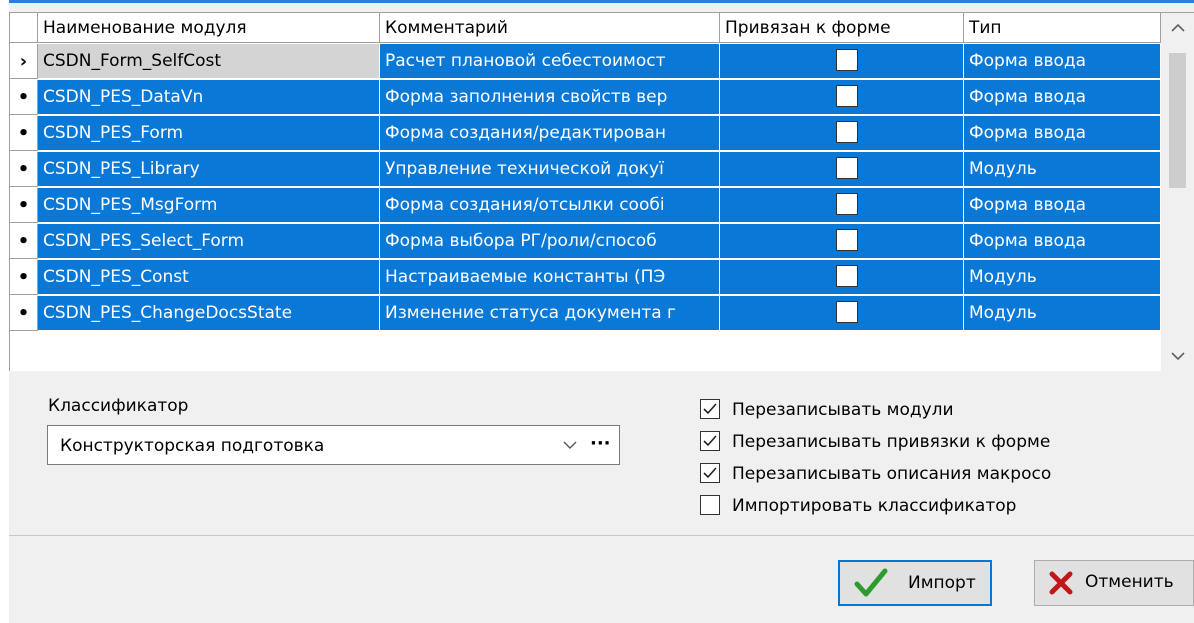 This screenshot has width=1194, height=623. What do you see at coordinates (871, 586) in the screenshot?
I see `checkmark-icon` at bounding box center [871, 586].